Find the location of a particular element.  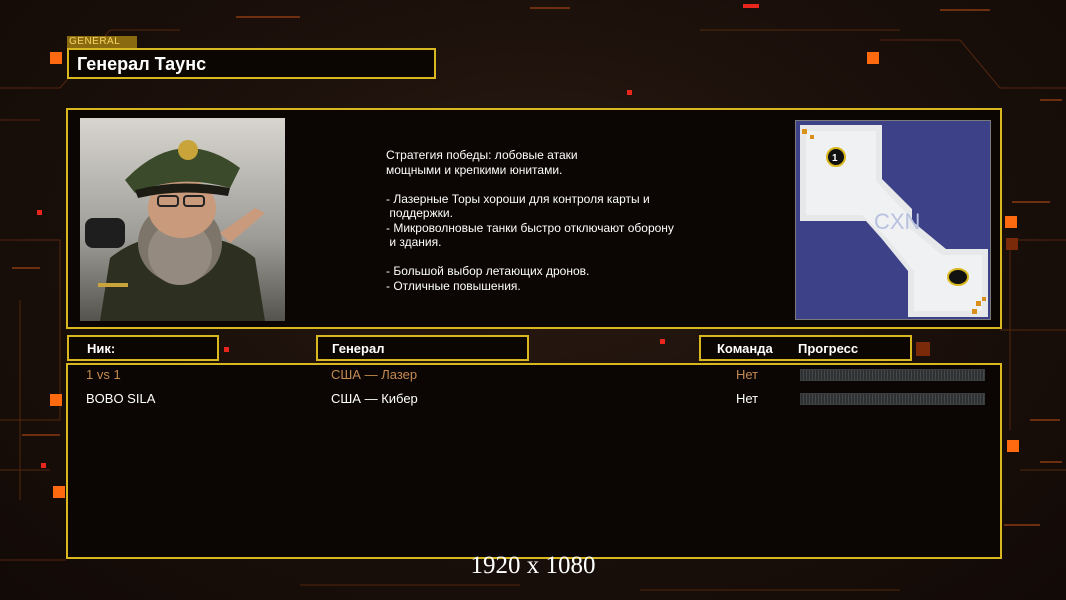

start-position-1-label: 1 is located at coordinates (835, 158).